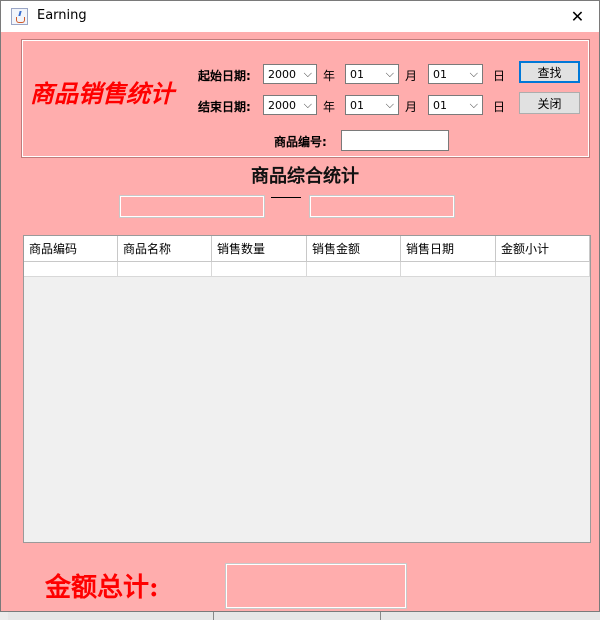 The width and height of the screenshot is (600, 620). Describe the element at coordinates (62, 15) in the screenshot. I see `window-title: Earning` at that location.